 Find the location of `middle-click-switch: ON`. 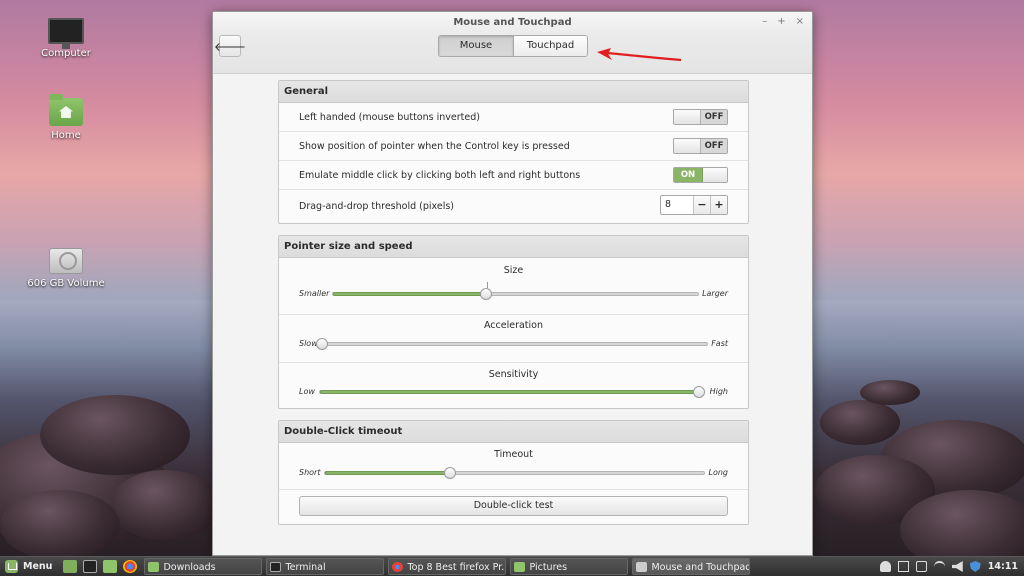

middle-click-switch: ON is located at coordinates (700, 175).